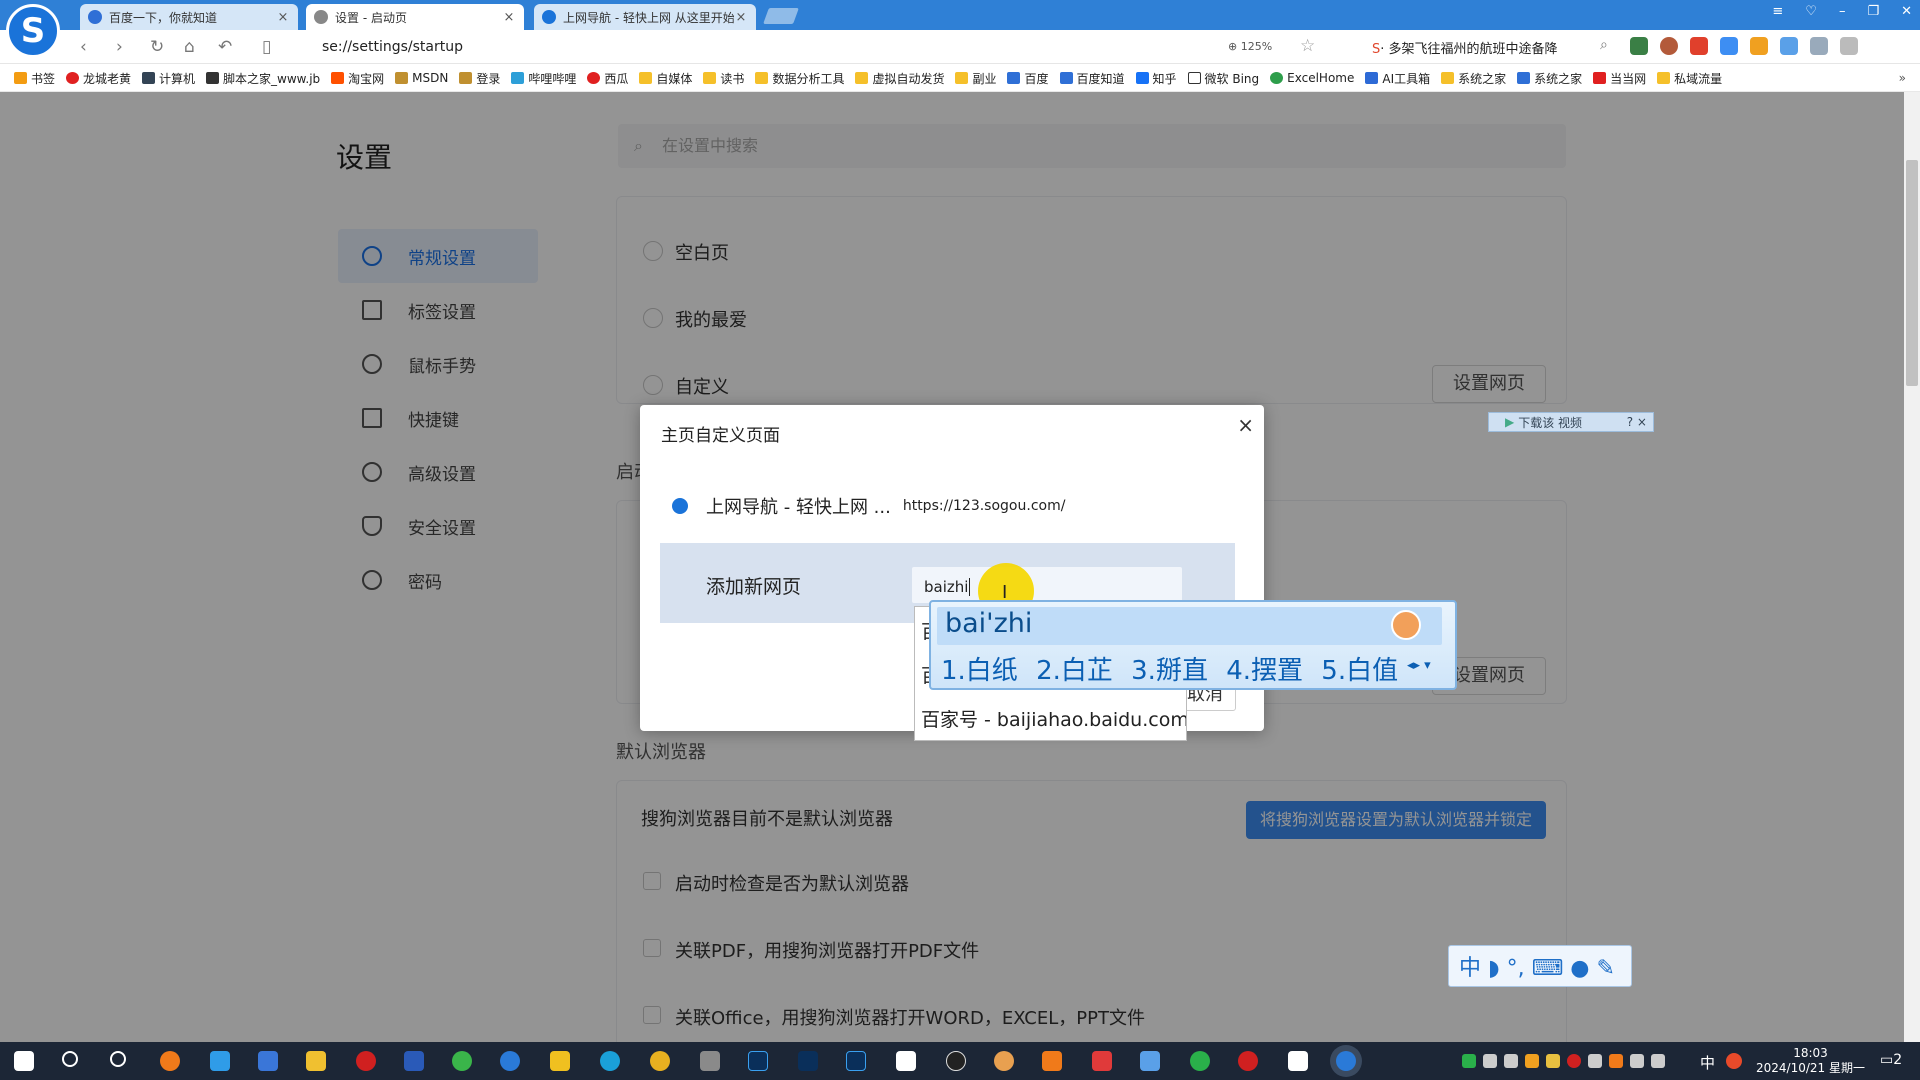  I want to click on edge-icon, so click(610, 1061).